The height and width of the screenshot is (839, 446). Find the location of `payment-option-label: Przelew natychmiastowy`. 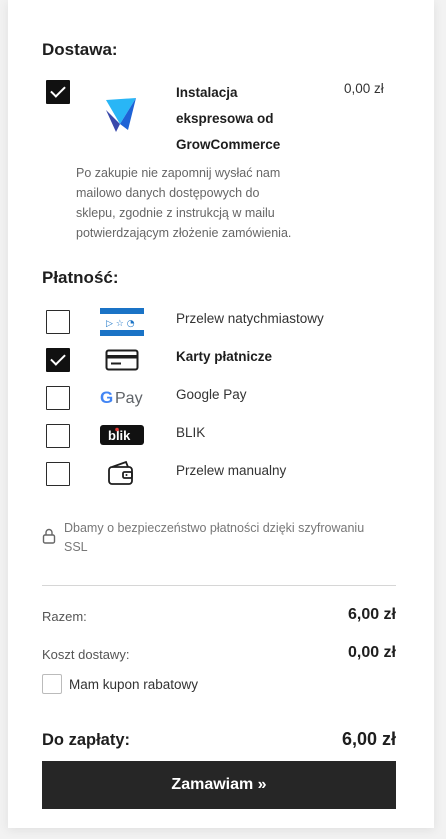

payment-option-label: Przelew natychmiastowy is located at coordinates (250, 318).